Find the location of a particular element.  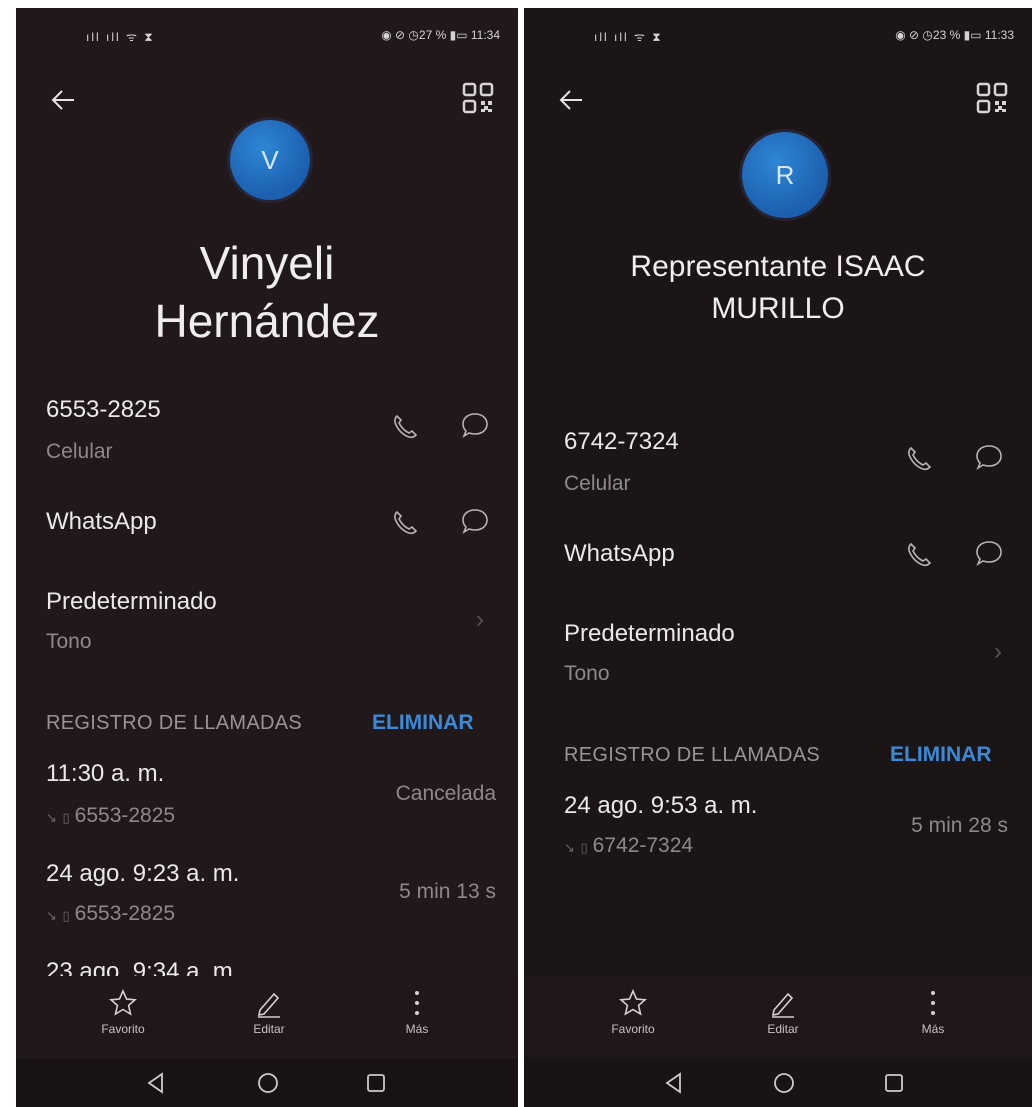

contact-name-line1: Vinyeli is located at coordinates (267, 263).